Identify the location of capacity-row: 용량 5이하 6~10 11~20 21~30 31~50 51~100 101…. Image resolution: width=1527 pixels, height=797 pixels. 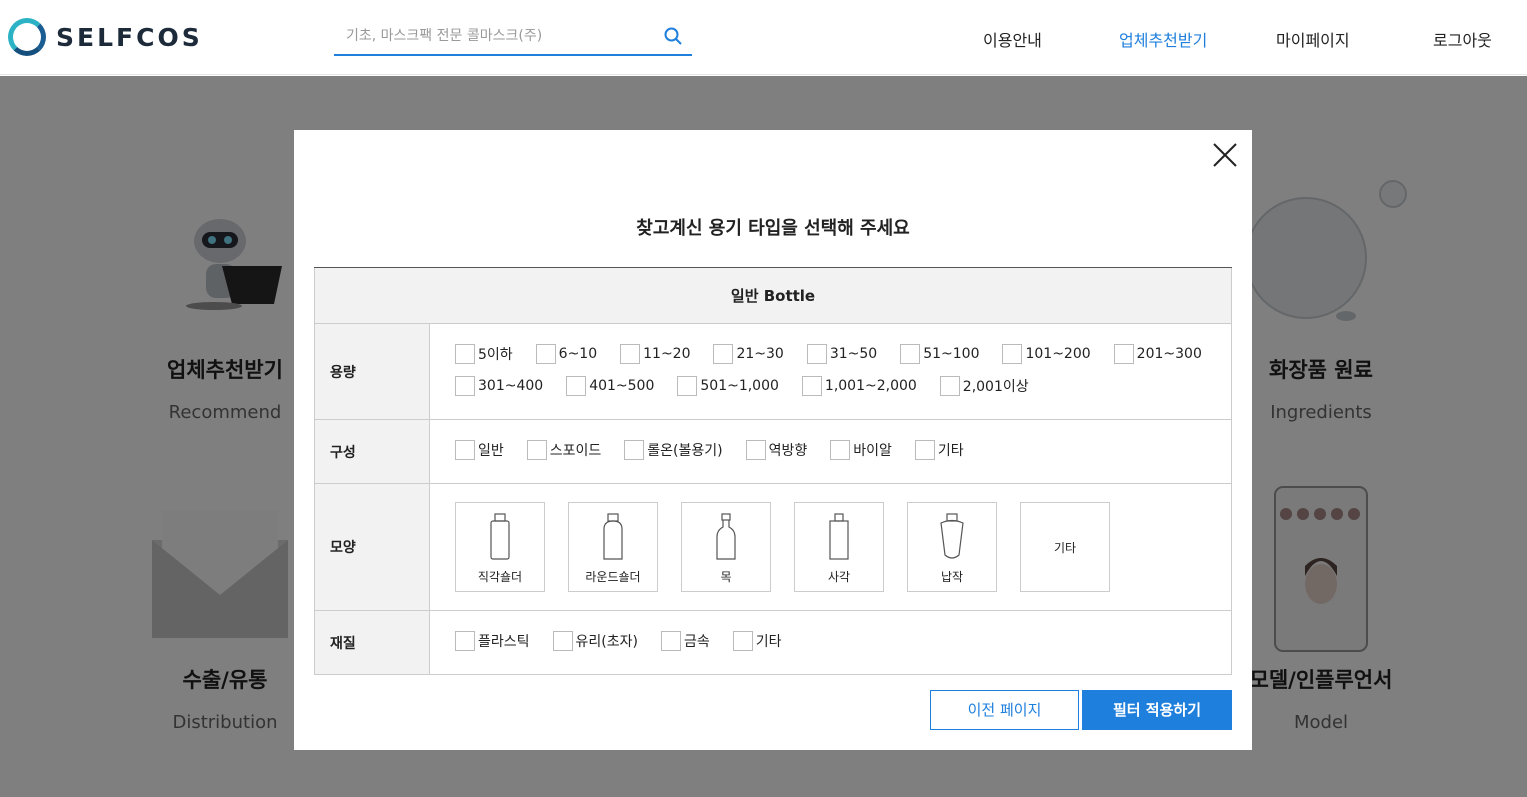
(773, 372).